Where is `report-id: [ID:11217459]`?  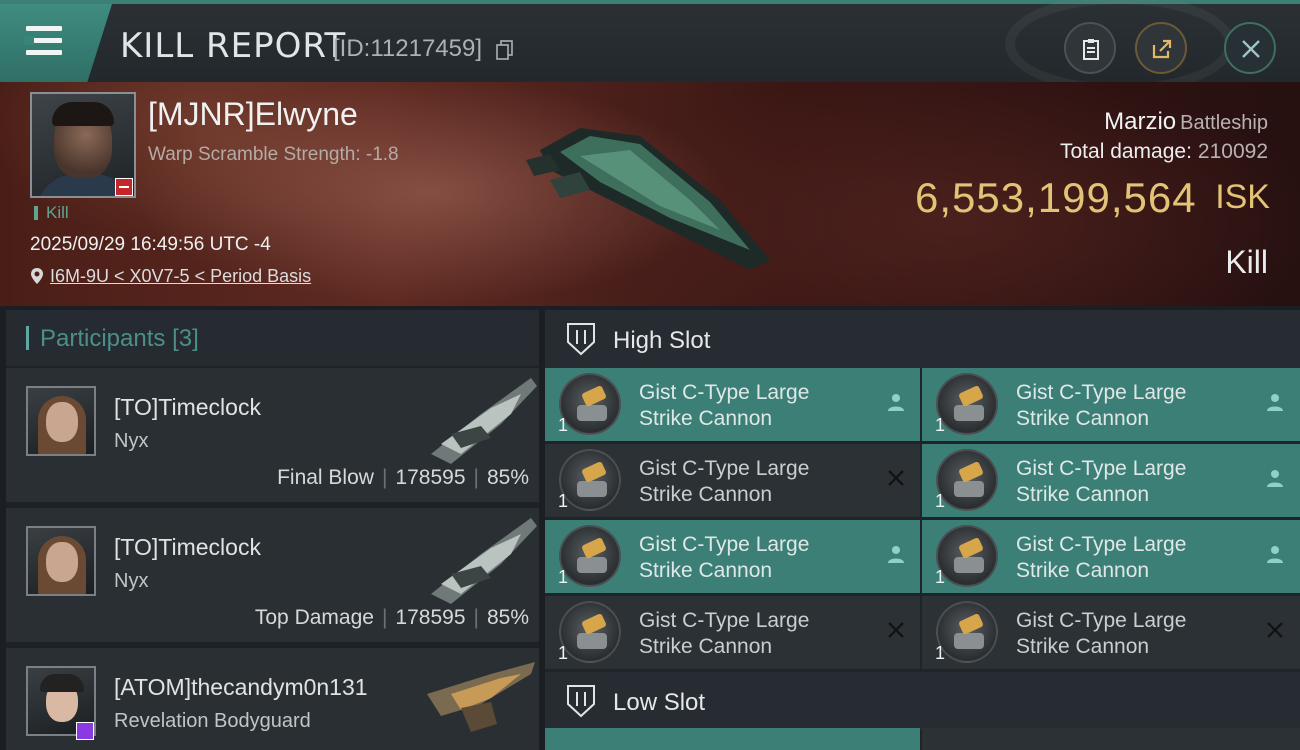
report-id: [ID:11217459] is located at coordinates (408, 48).